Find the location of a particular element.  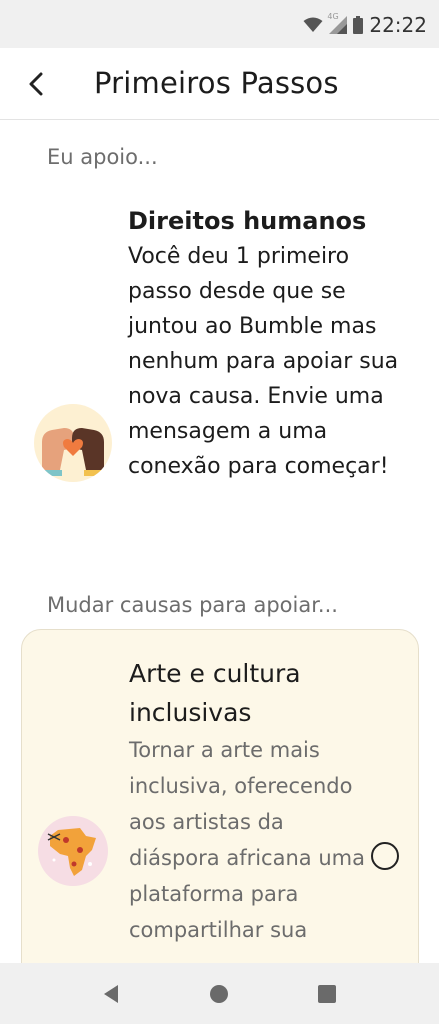

current-cause-title: Direitos humanos is located at coordinates (247, 221).